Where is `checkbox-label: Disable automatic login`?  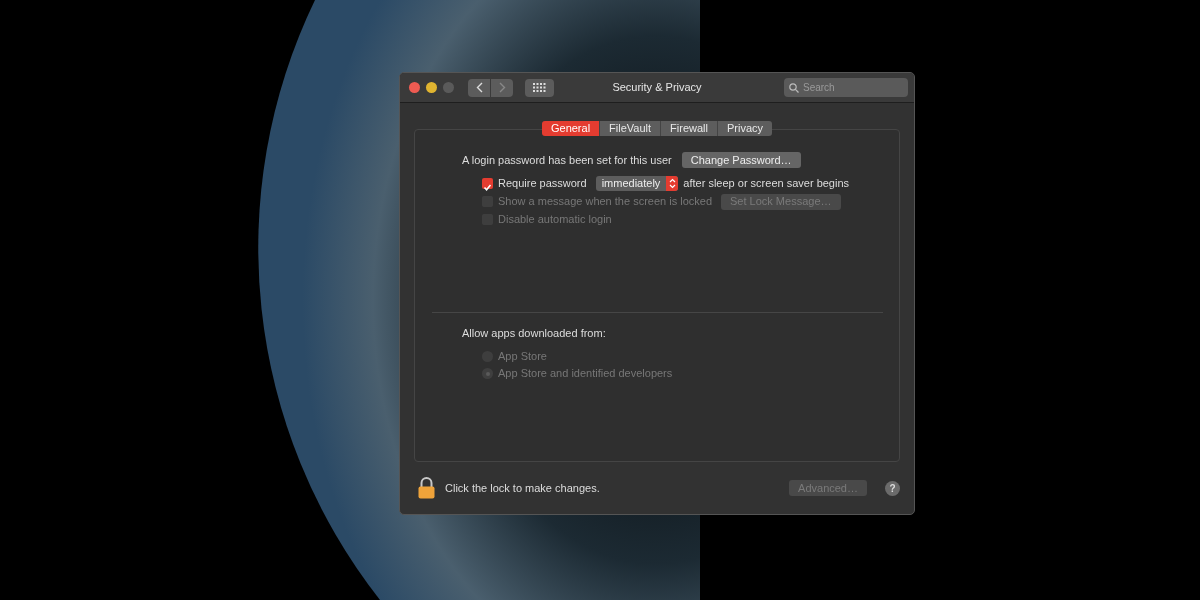 checkbox-label: Disable automatic login is located at coordinates (555, 220).